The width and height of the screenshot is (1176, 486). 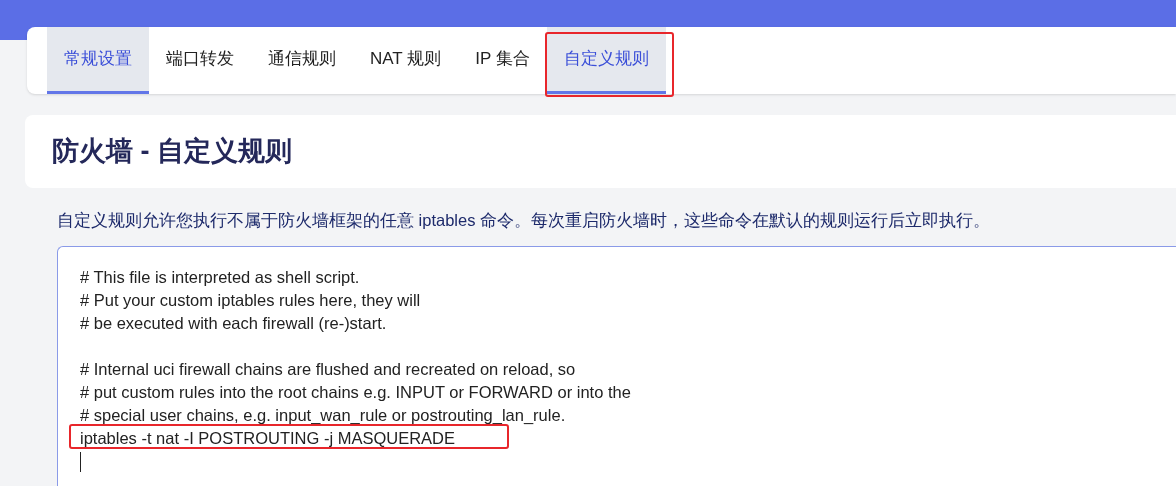 I want to click on tab: 常规设置, so click(x=98, y=60).